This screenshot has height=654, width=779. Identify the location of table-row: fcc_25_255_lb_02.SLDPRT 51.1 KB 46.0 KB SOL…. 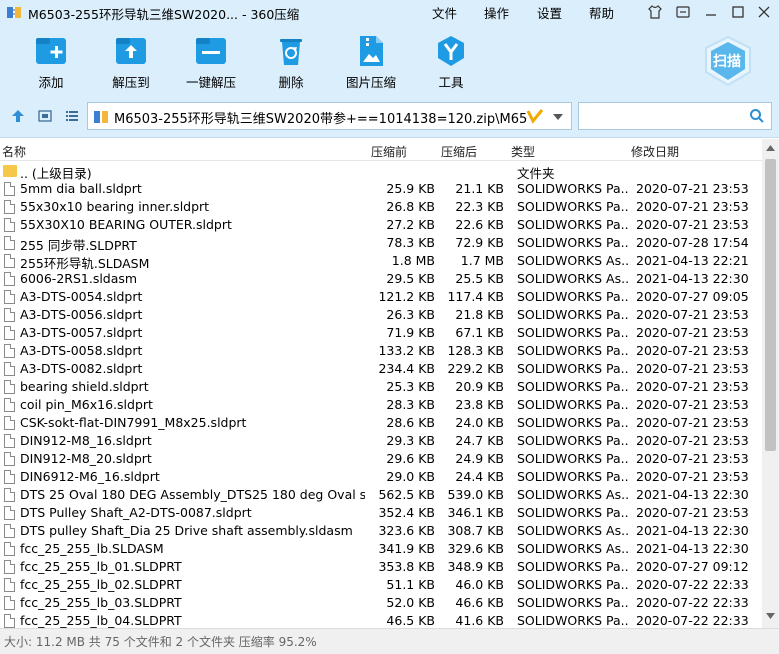
(381, 585).